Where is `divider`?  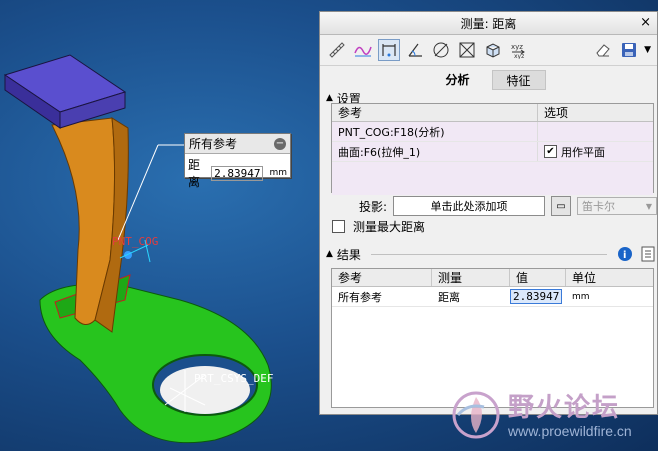
divider is located at coordinates (488, 254).